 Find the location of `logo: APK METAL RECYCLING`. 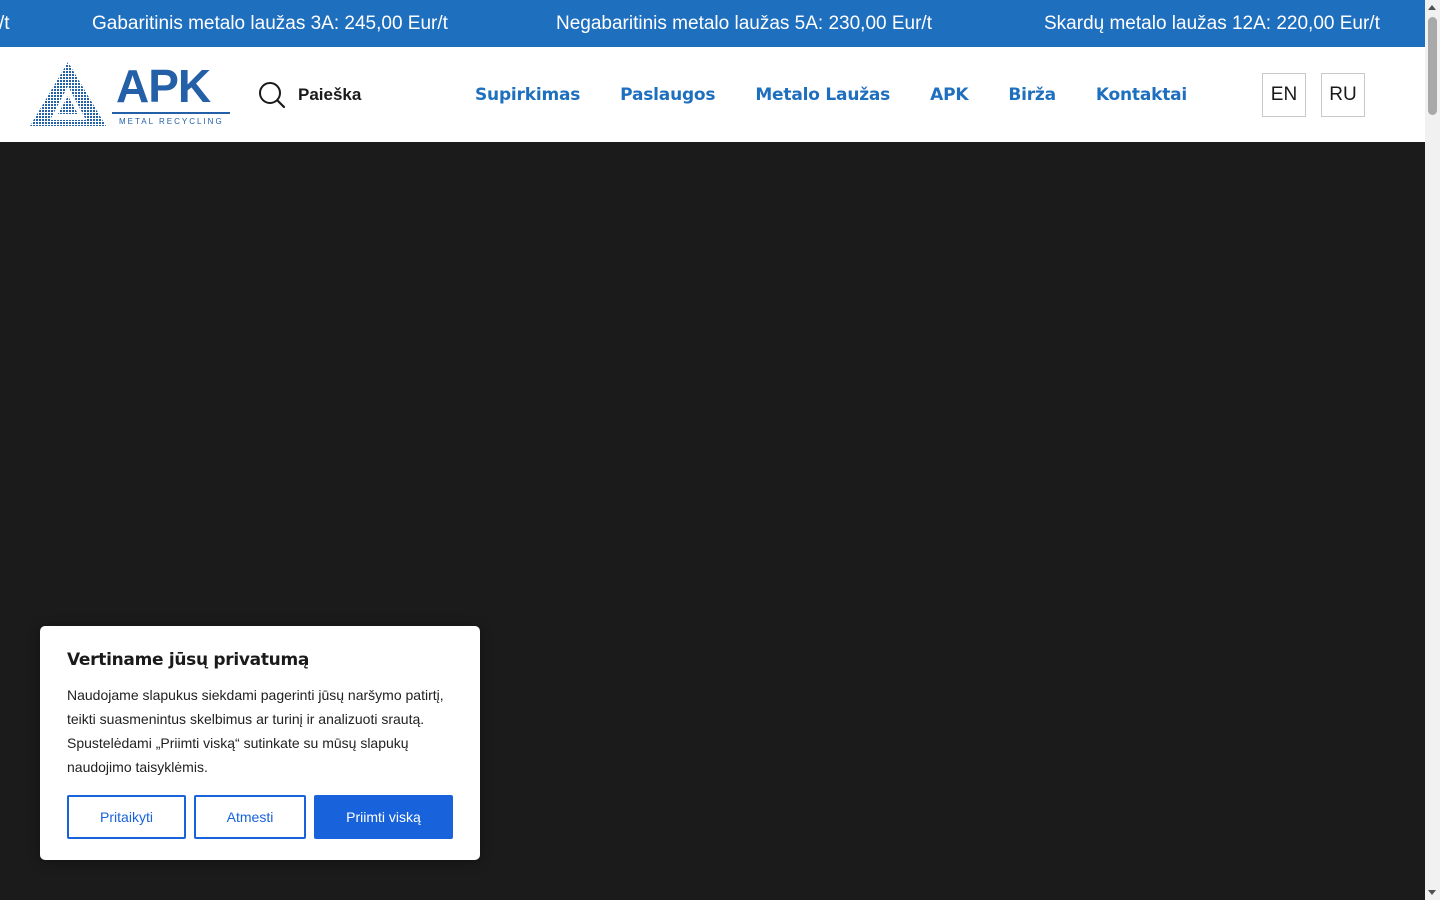

logo: APK METAL RECYCLING is located at coordinates (131, 94).